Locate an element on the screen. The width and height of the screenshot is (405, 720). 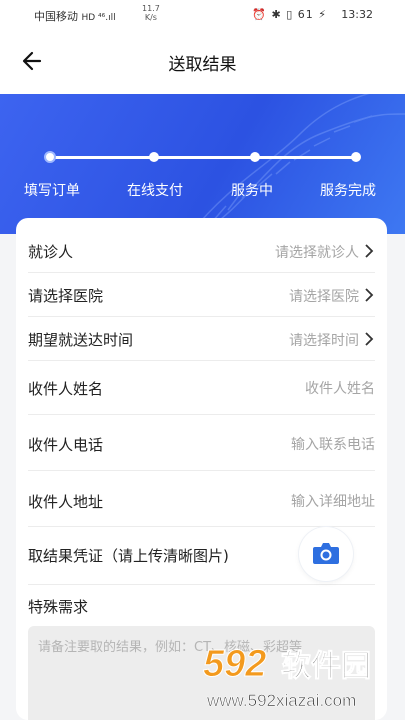
recipient-name-row: 收件人姓名 收件人姓名 is located at coordinates (201, 387).